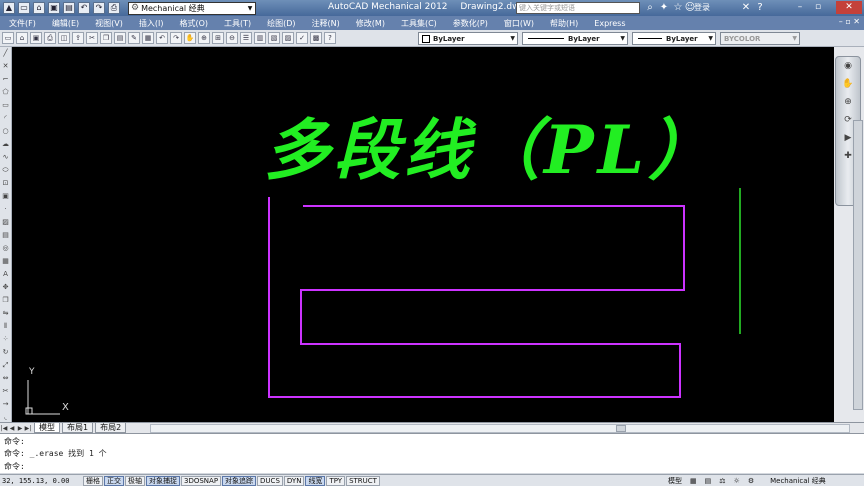 This screenshot has height=486, width=864. Describe the element at coordinates (564, 23) in the screenshot. I see `menu-help: 帮助(H)` at that location.